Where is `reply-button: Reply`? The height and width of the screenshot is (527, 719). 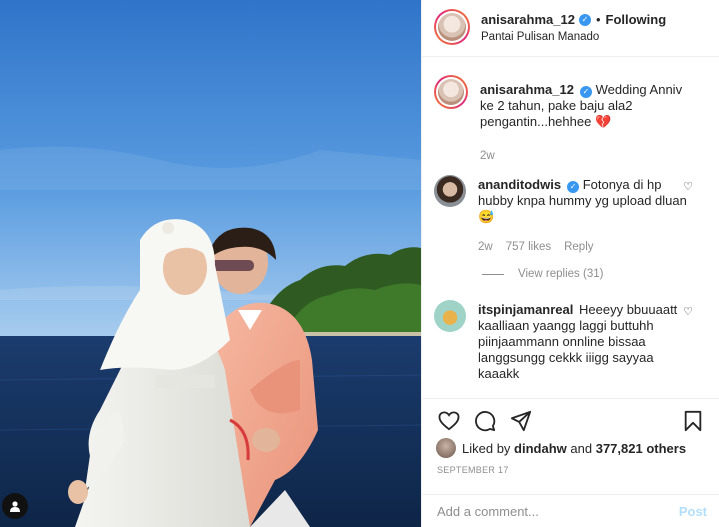
reply-button: Reply is located at coordinates (578, 247).